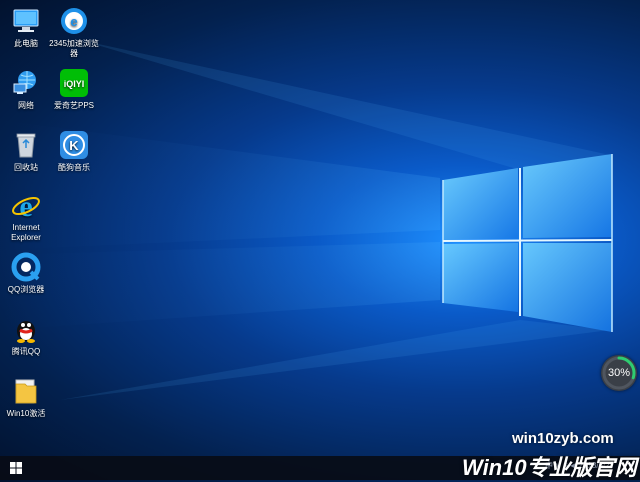 The image size is (640, 482). I want to click on desktop-icon-network: 网络, so click(26, 89).